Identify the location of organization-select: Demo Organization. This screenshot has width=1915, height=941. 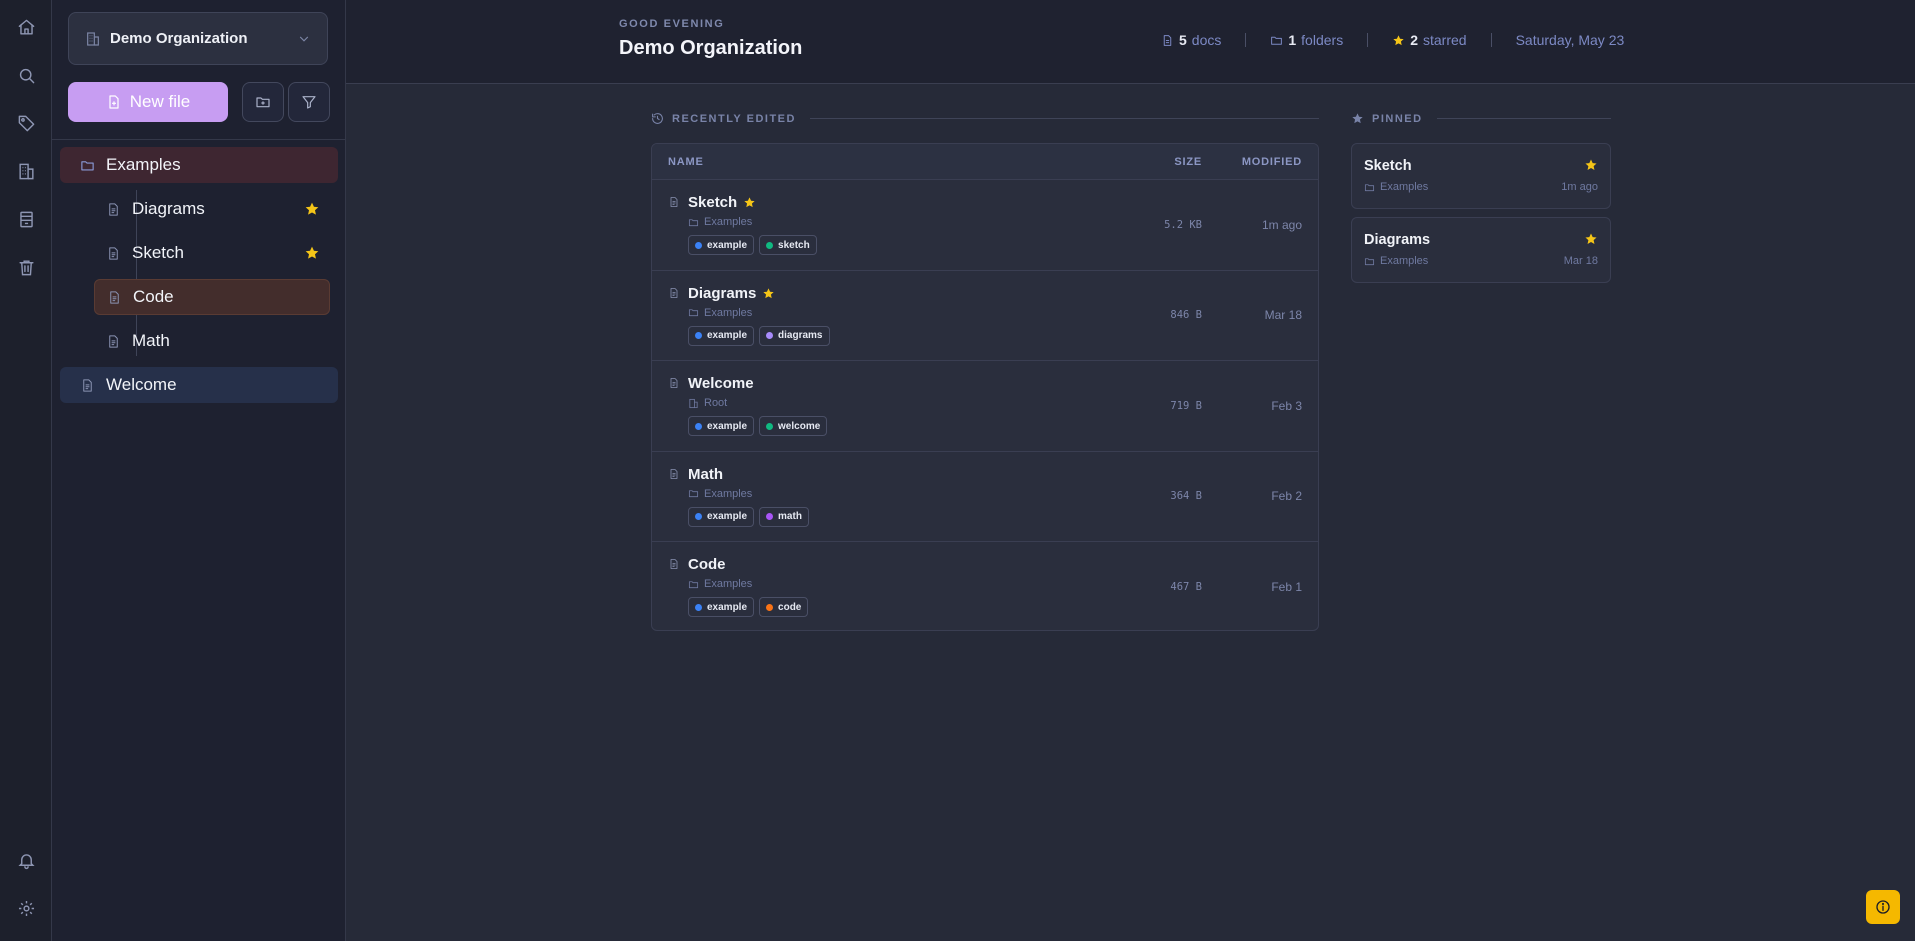
(198, 38).